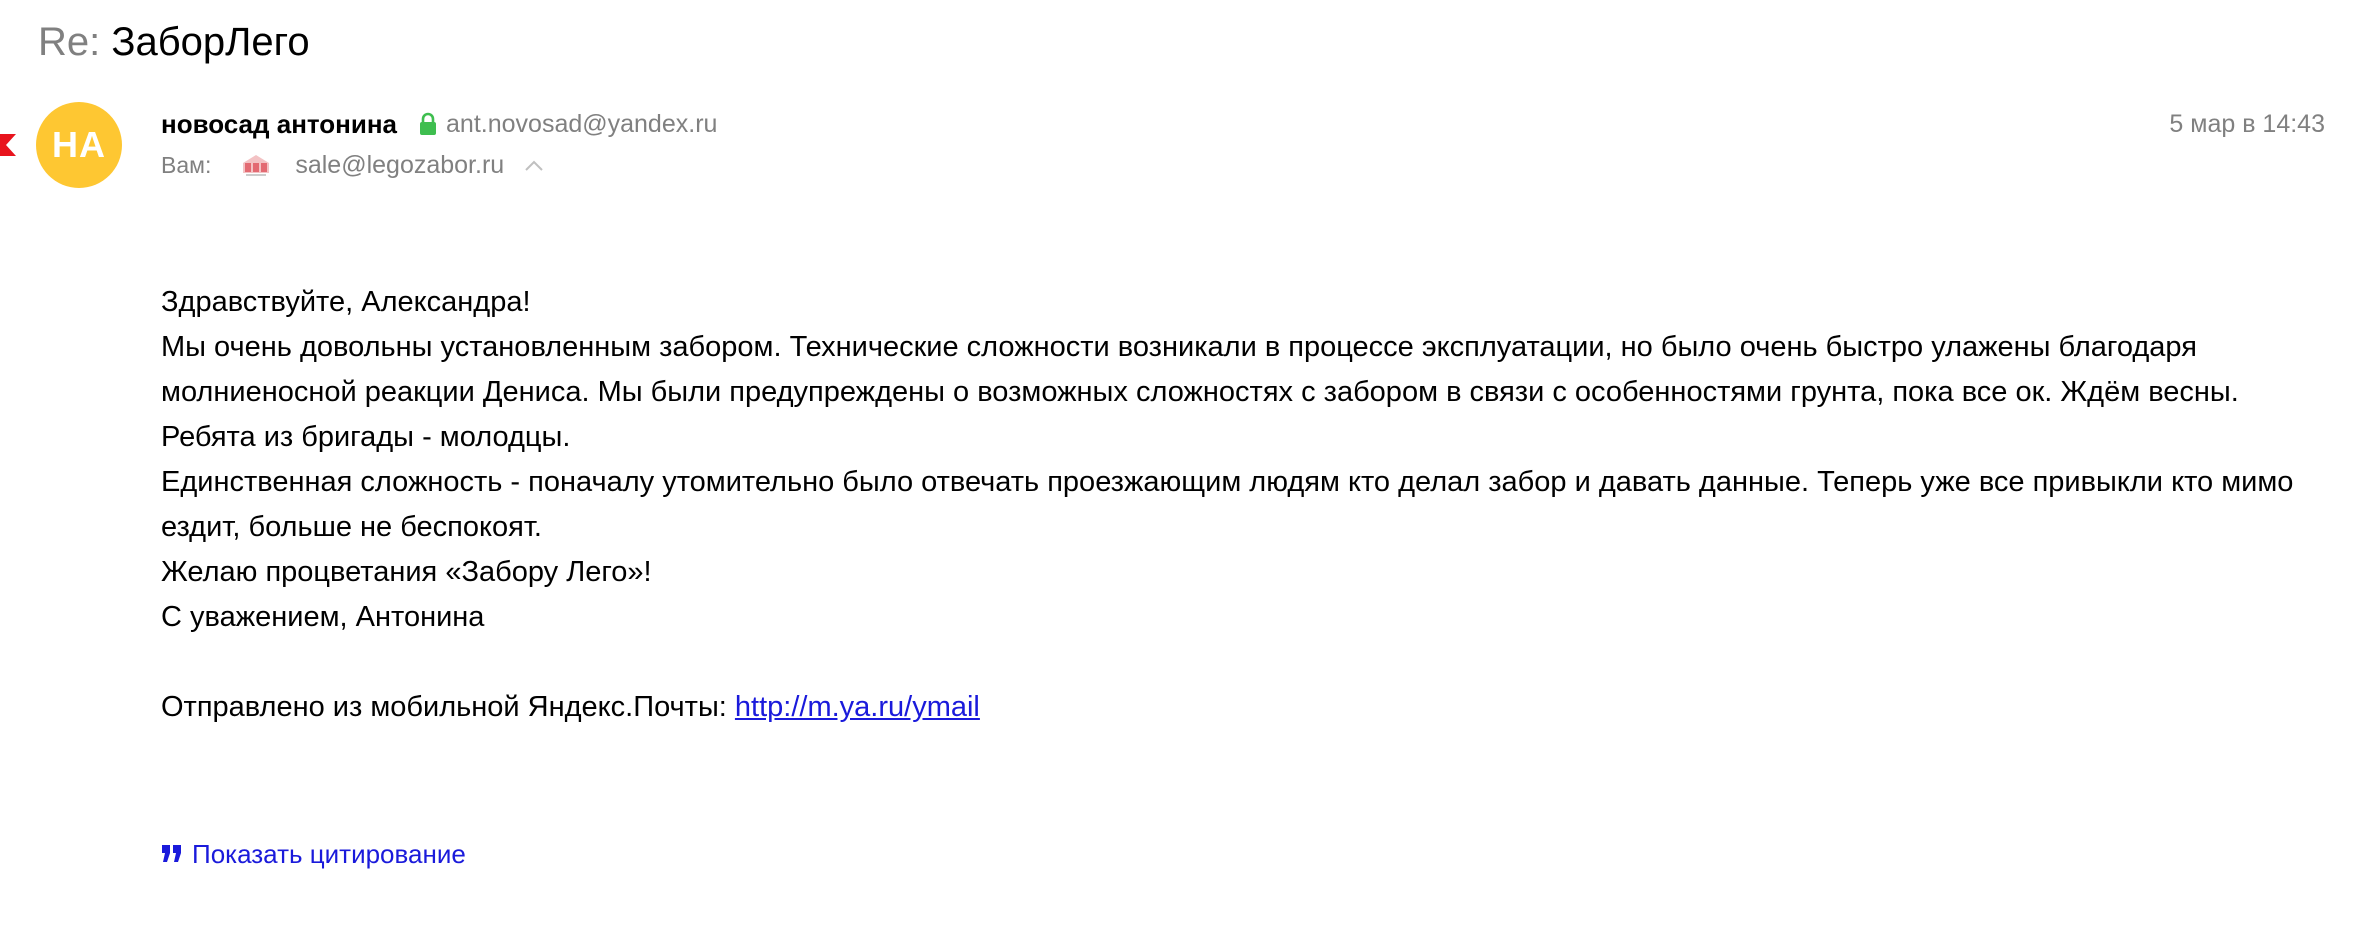  I want to click on subject-title: ЗаборЛего, so click(210, 42).